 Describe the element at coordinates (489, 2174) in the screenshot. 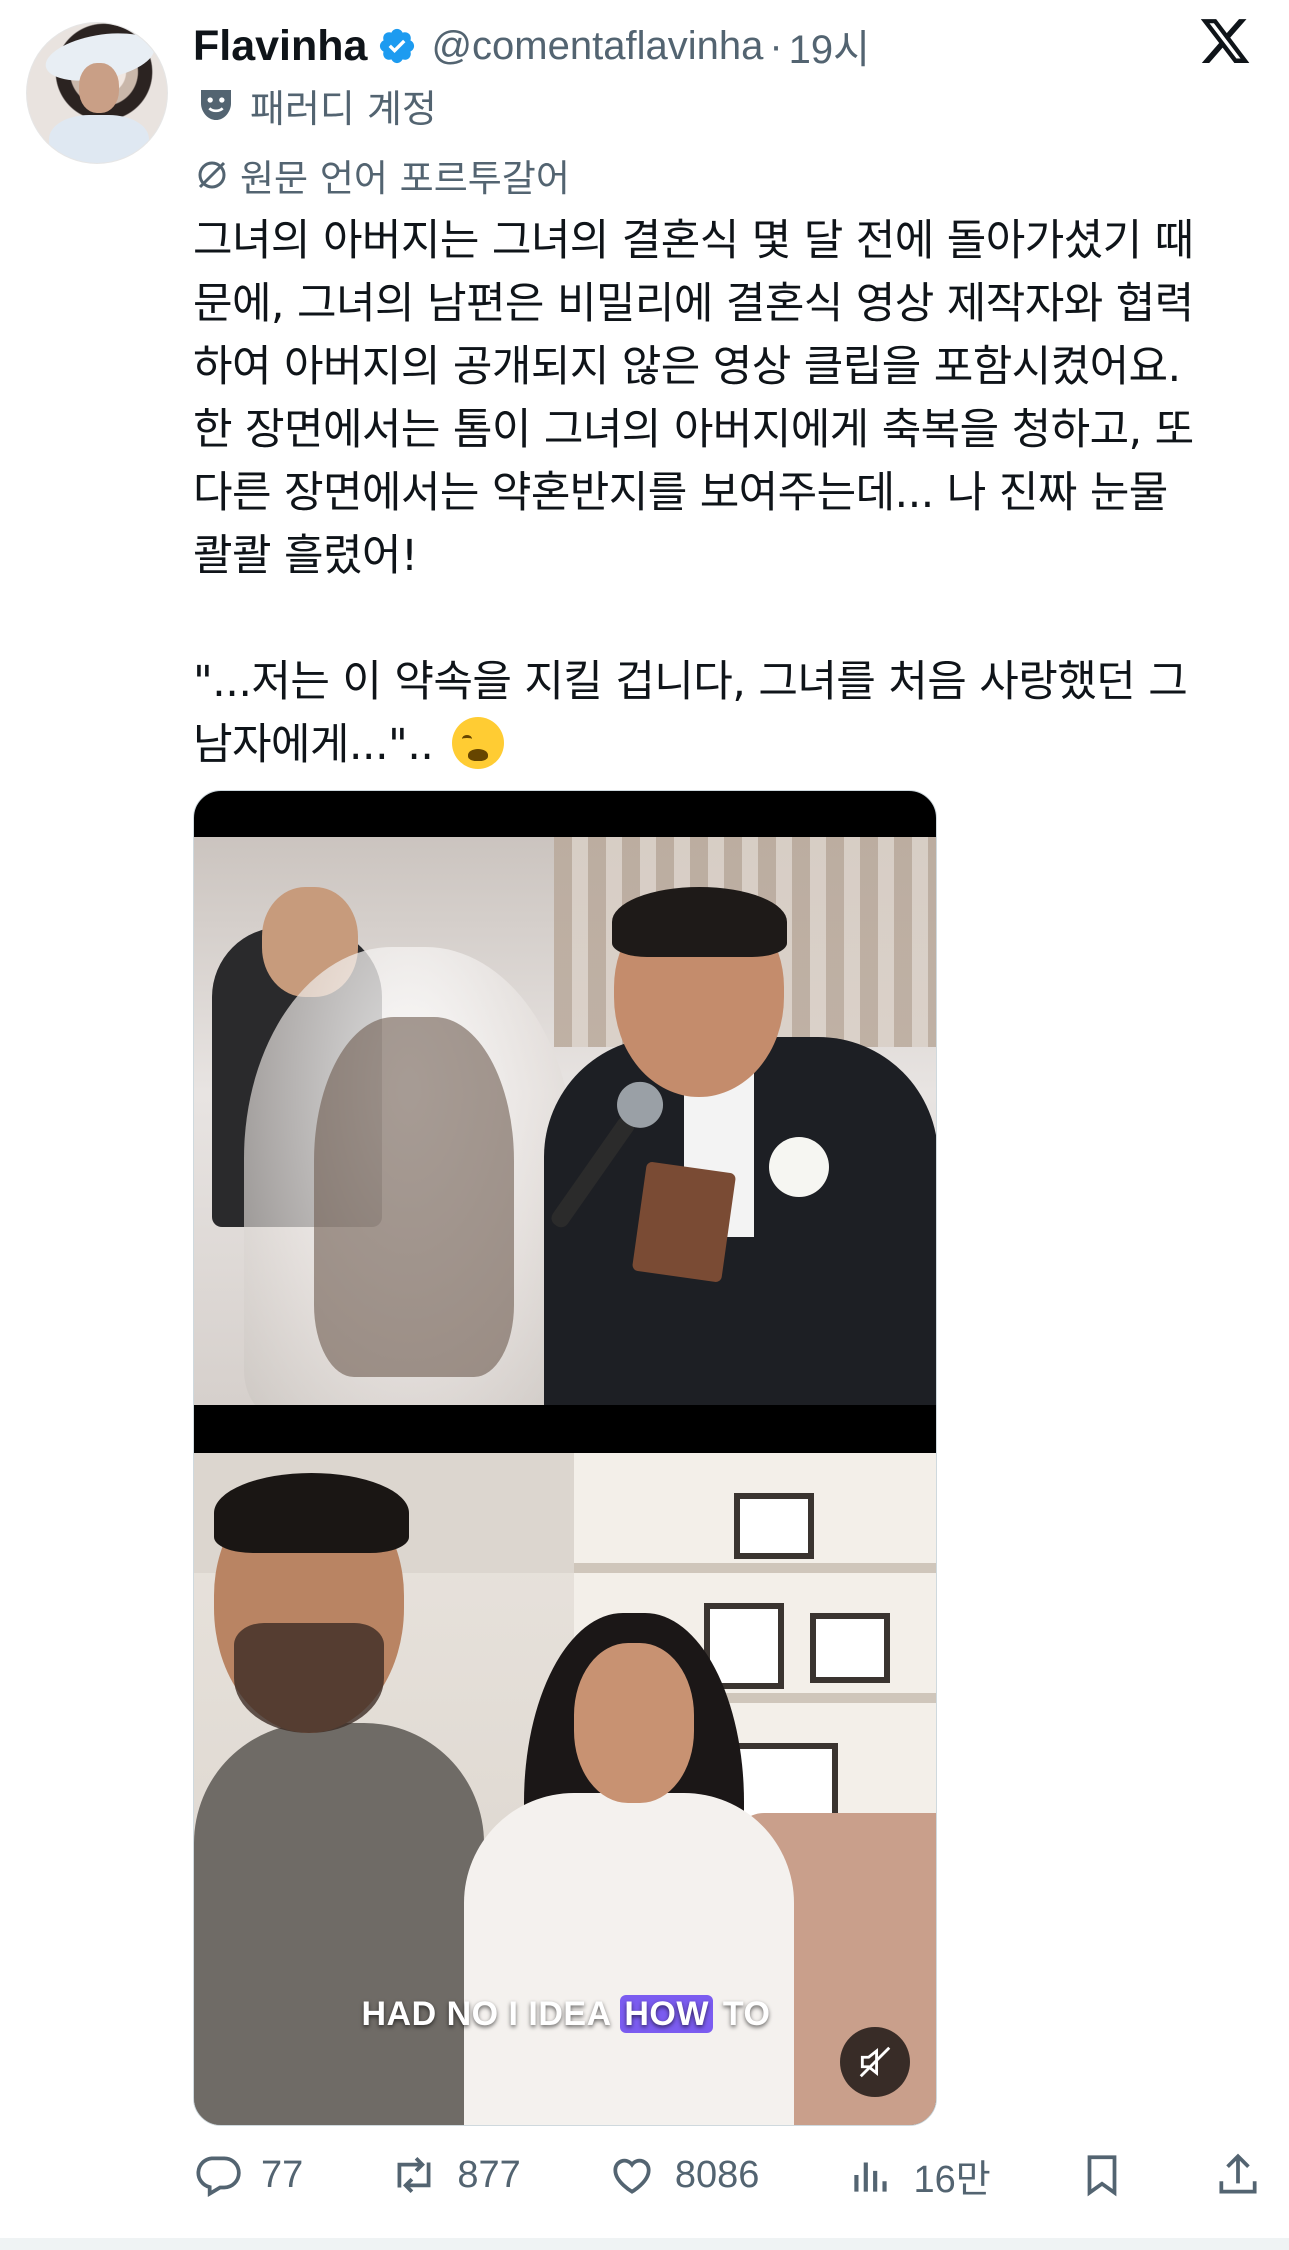

I see `repost-count: 877` at that location.